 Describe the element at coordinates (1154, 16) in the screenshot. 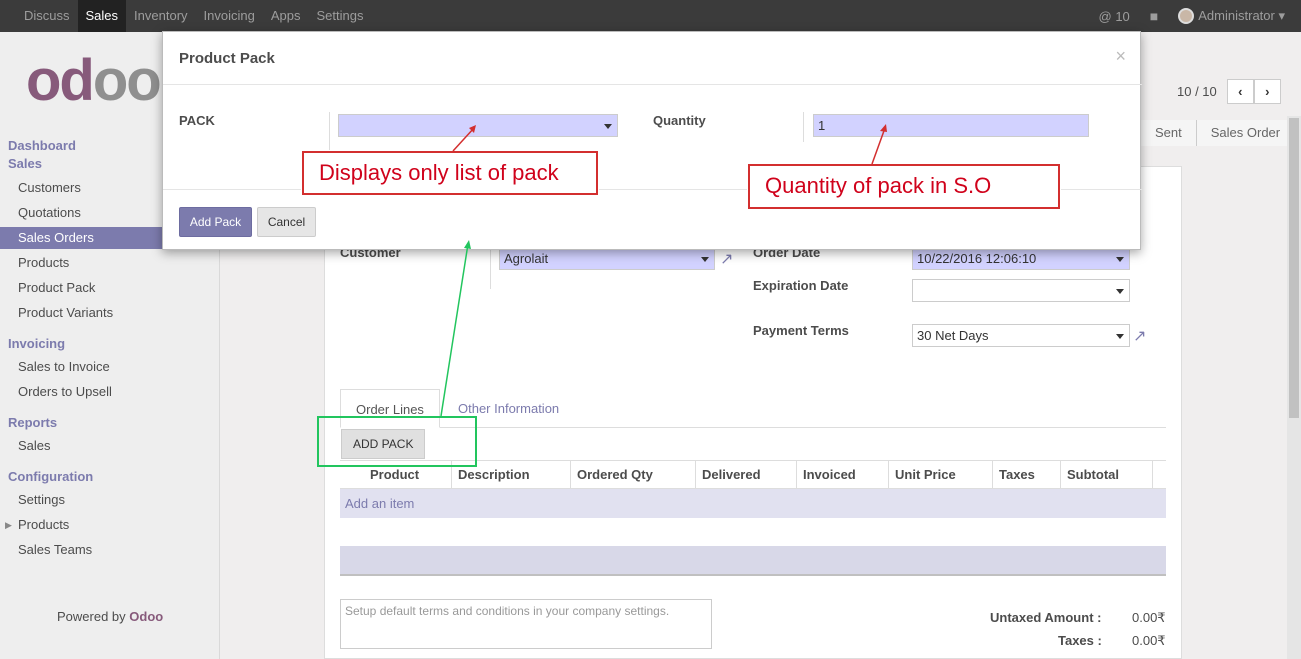

I see `chat-icon: ■` at that location.